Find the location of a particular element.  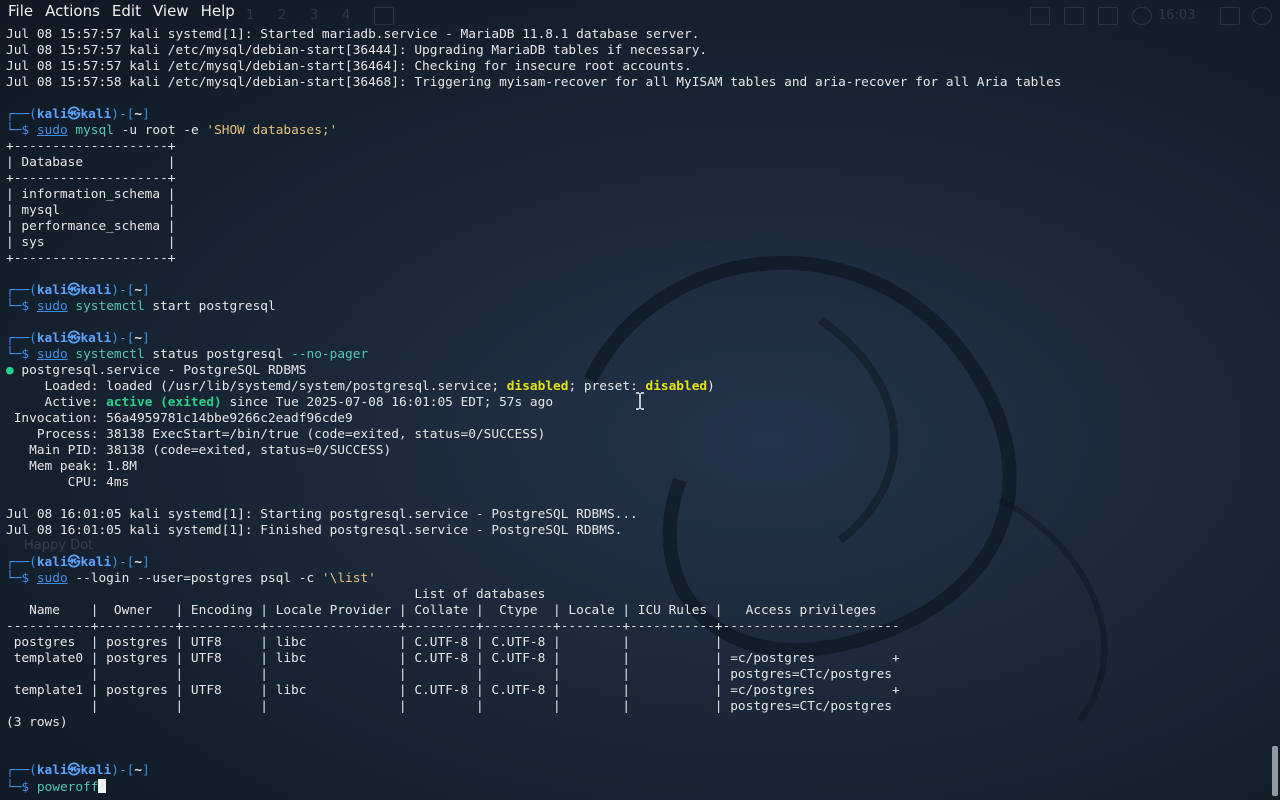

notification-bell-icon is located at coordinates (1108, 16).